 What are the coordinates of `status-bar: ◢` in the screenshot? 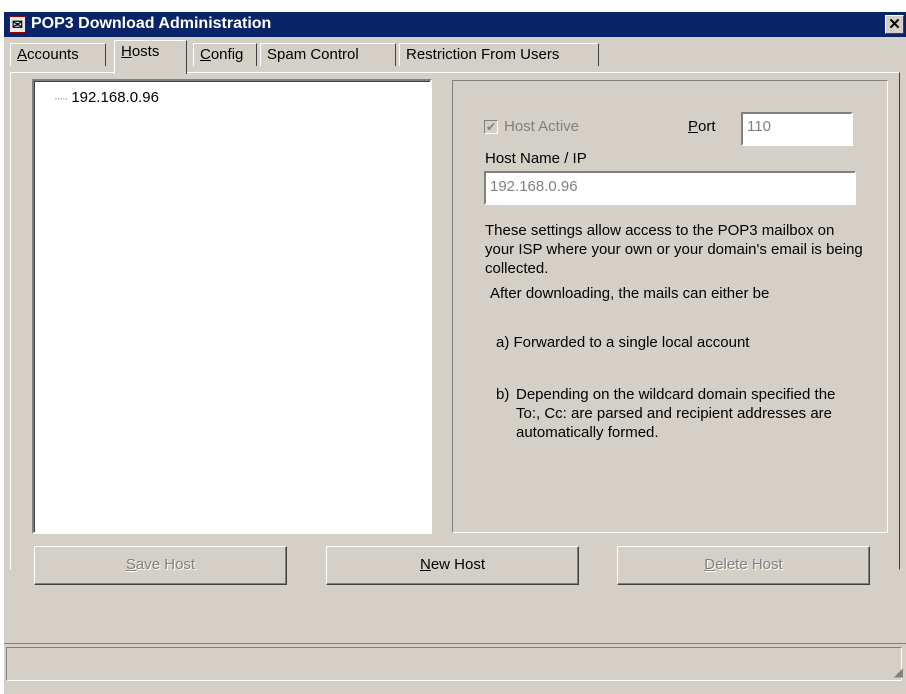 It's located at (455, 662).